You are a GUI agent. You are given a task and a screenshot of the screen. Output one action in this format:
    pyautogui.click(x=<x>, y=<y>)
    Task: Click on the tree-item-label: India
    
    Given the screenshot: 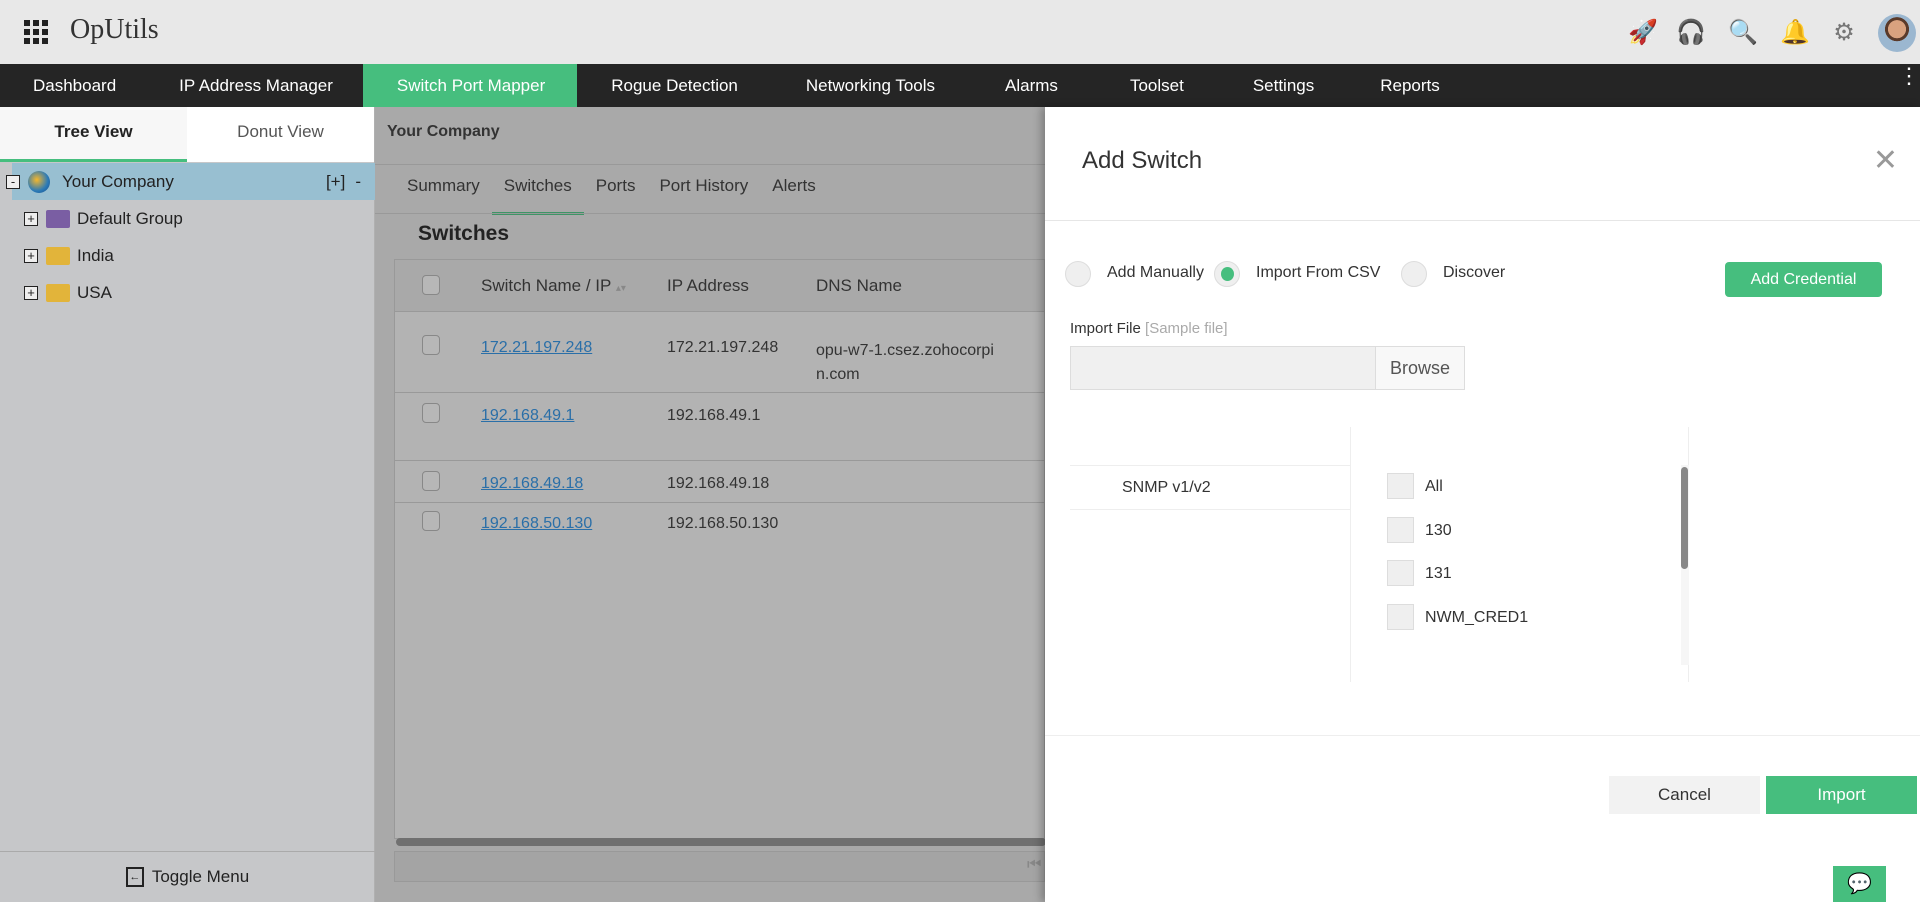 What is the action you would take?
    pyautogui.click(x=95, y=255)
    